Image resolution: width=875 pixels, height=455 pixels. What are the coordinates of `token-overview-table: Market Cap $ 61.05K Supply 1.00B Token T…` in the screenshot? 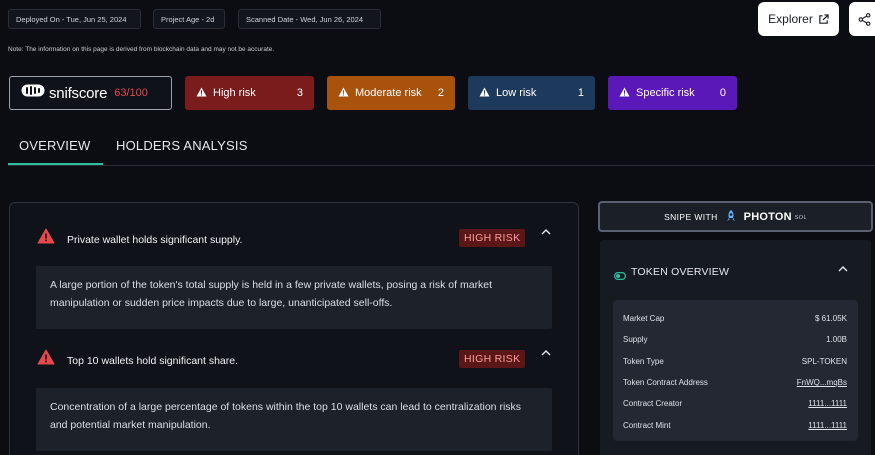 It's located at (735, 370).